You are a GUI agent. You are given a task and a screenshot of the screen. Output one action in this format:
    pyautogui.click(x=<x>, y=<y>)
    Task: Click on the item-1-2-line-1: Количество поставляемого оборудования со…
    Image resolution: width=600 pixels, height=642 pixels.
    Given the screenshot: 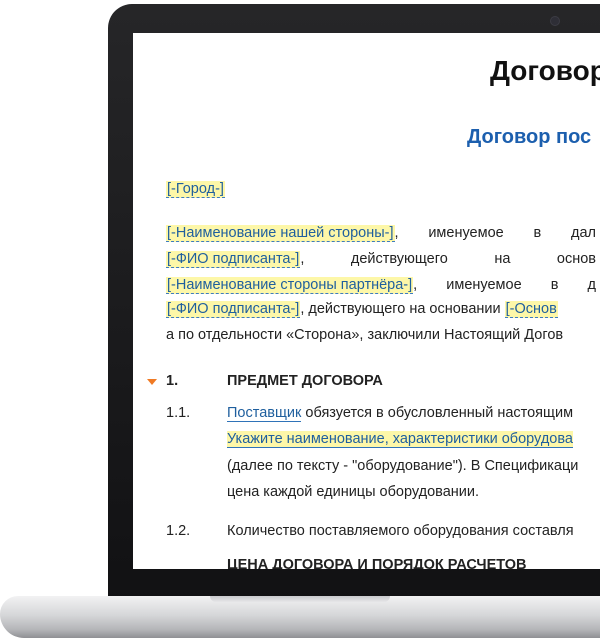 What is the action you would take?
    pyautogui.click(x=400, y=531)
    